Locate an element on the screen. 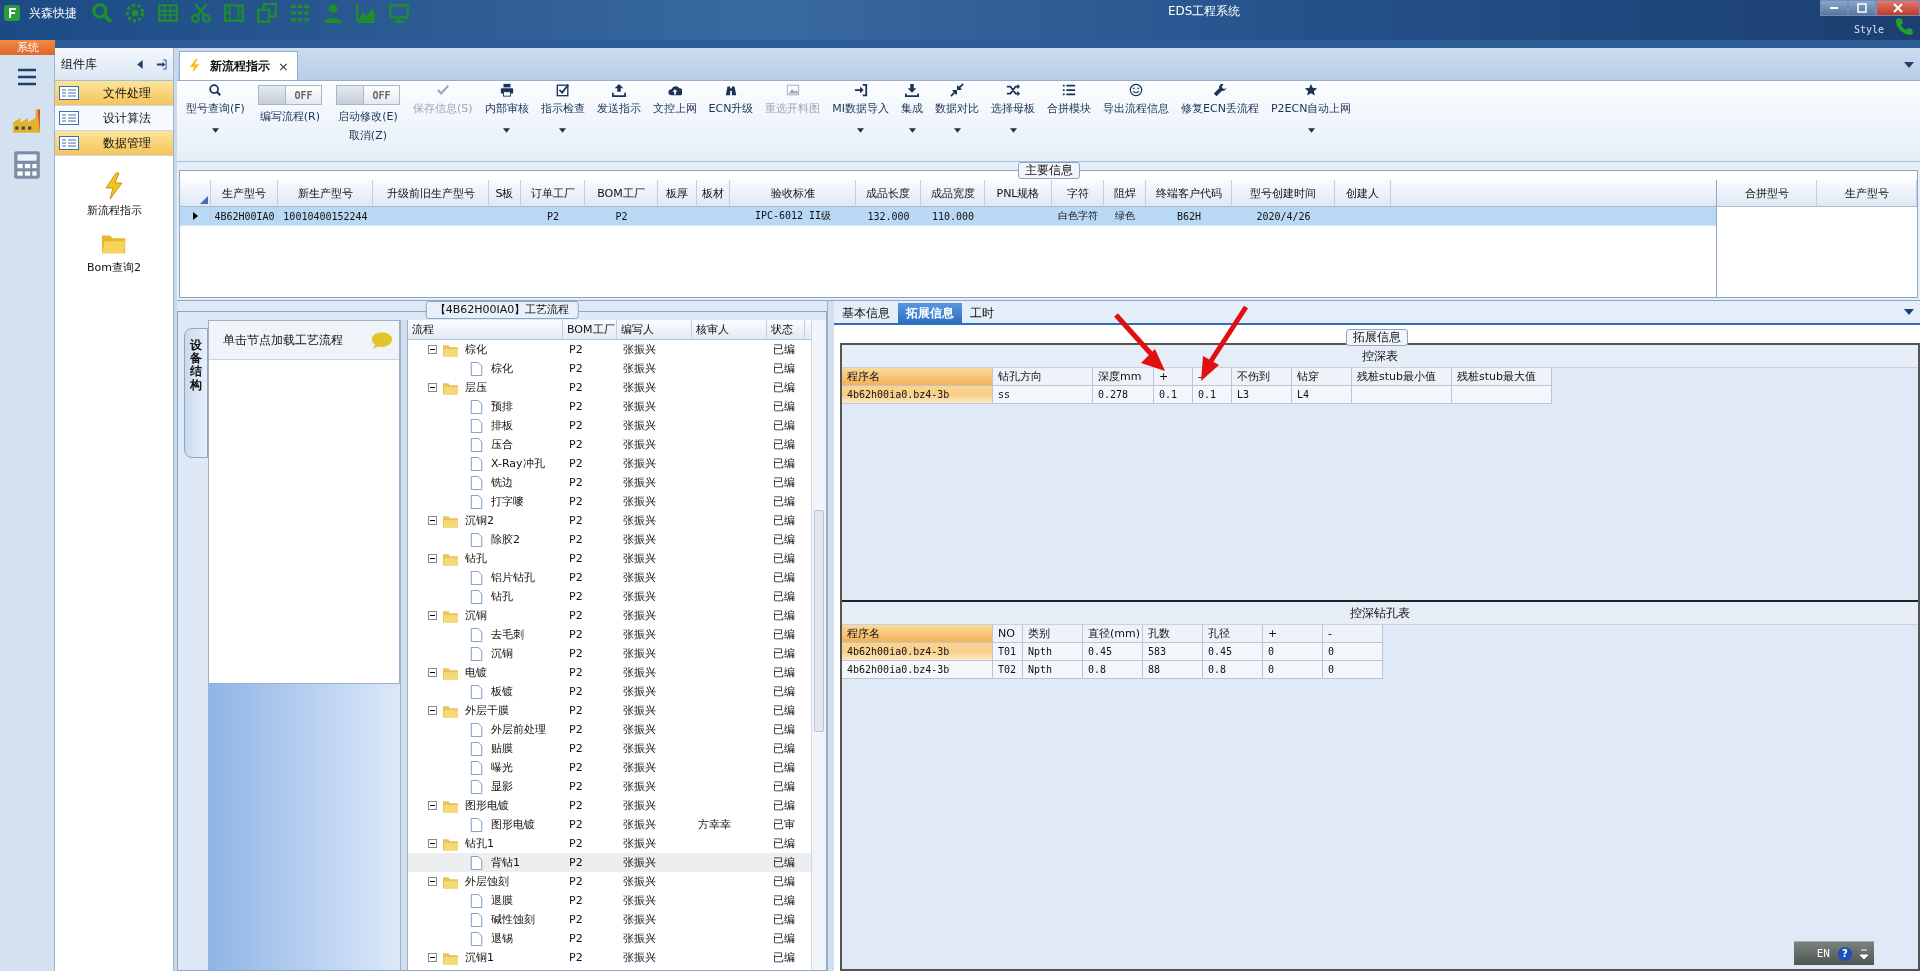  tab: 工时 is located at coordinates (982, 313).